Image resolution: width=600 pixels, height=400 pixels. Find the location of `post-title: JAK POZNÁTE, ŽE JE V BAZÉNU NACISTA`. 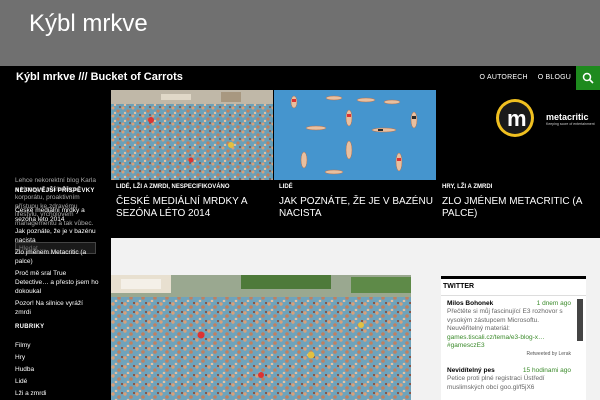

post-title: JAK POZNÁTE, ŽE JE V BAZÉNU NACISTA is located at coordinates (356, 208).